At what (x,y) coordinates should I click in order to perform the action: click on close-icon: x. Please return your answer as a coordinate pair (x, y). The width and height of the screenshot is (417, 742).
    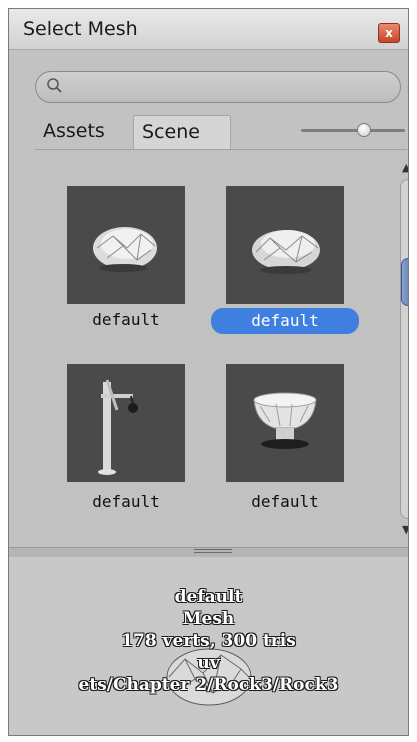
    Looking at the image, I should click on (389, 33).